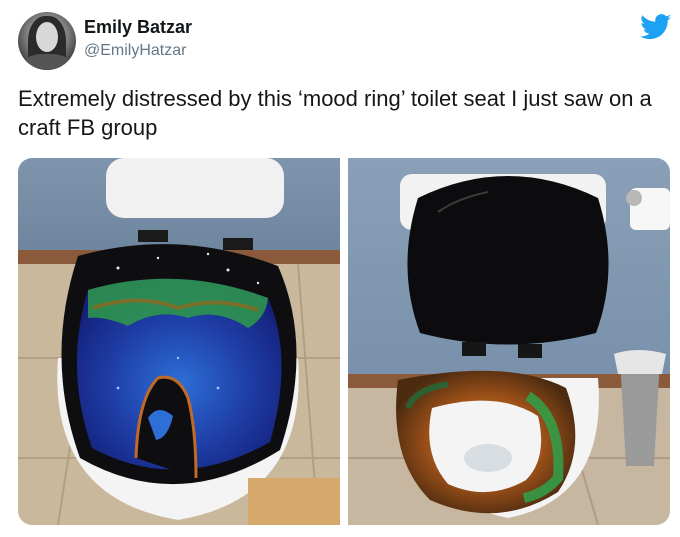  I want to click on avatar-body, so click(47, 62).